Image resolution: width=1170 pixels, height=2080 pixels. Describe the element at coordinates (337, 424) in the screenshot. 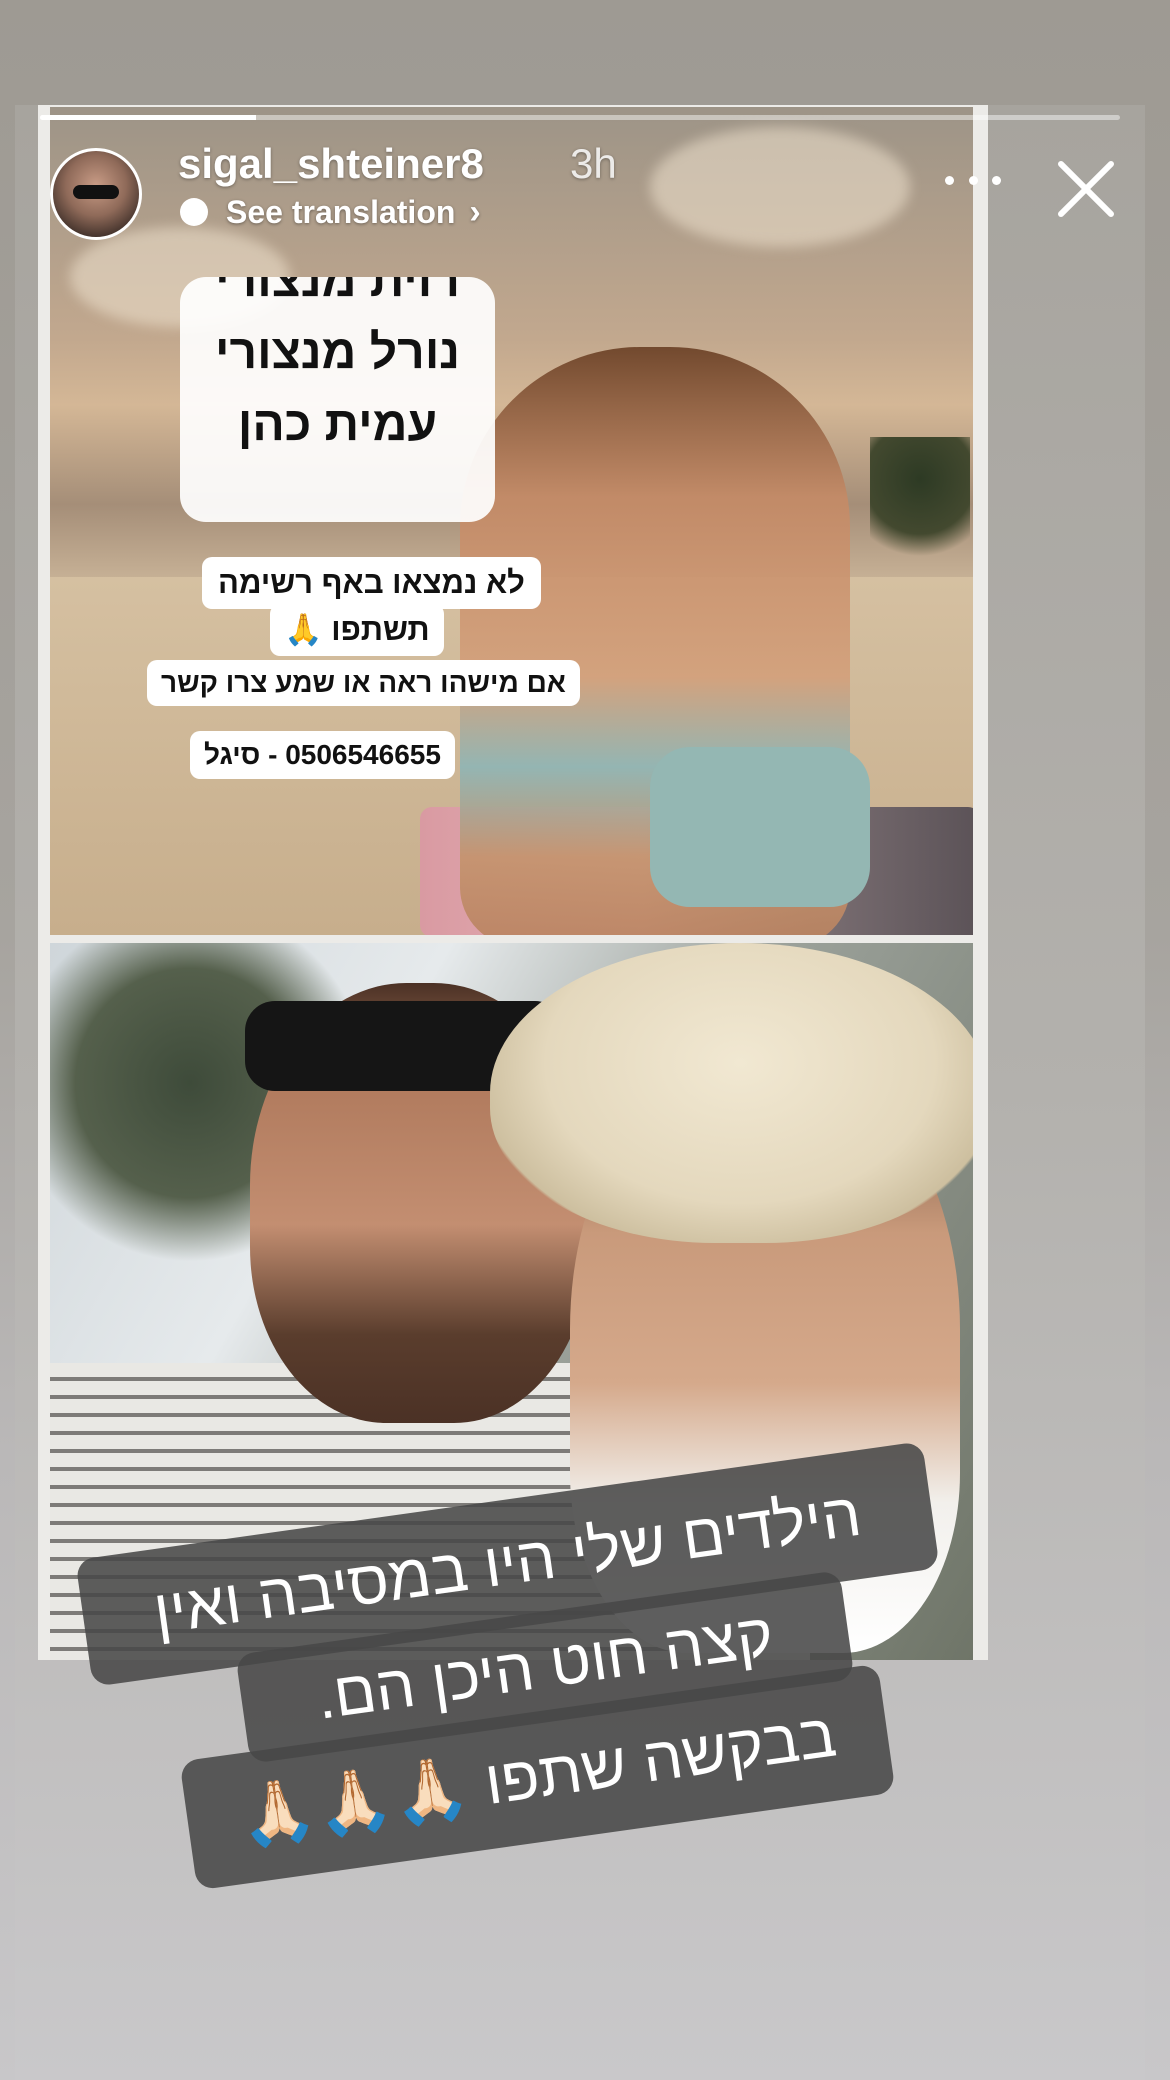

I see `name-amit: עמית כהן` at that location.